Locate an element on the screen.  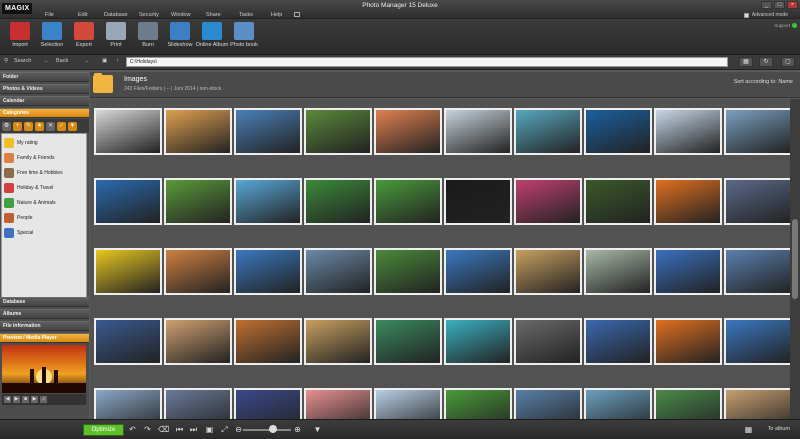
online-album-button: Online Album is located at coordinates (212, 37).